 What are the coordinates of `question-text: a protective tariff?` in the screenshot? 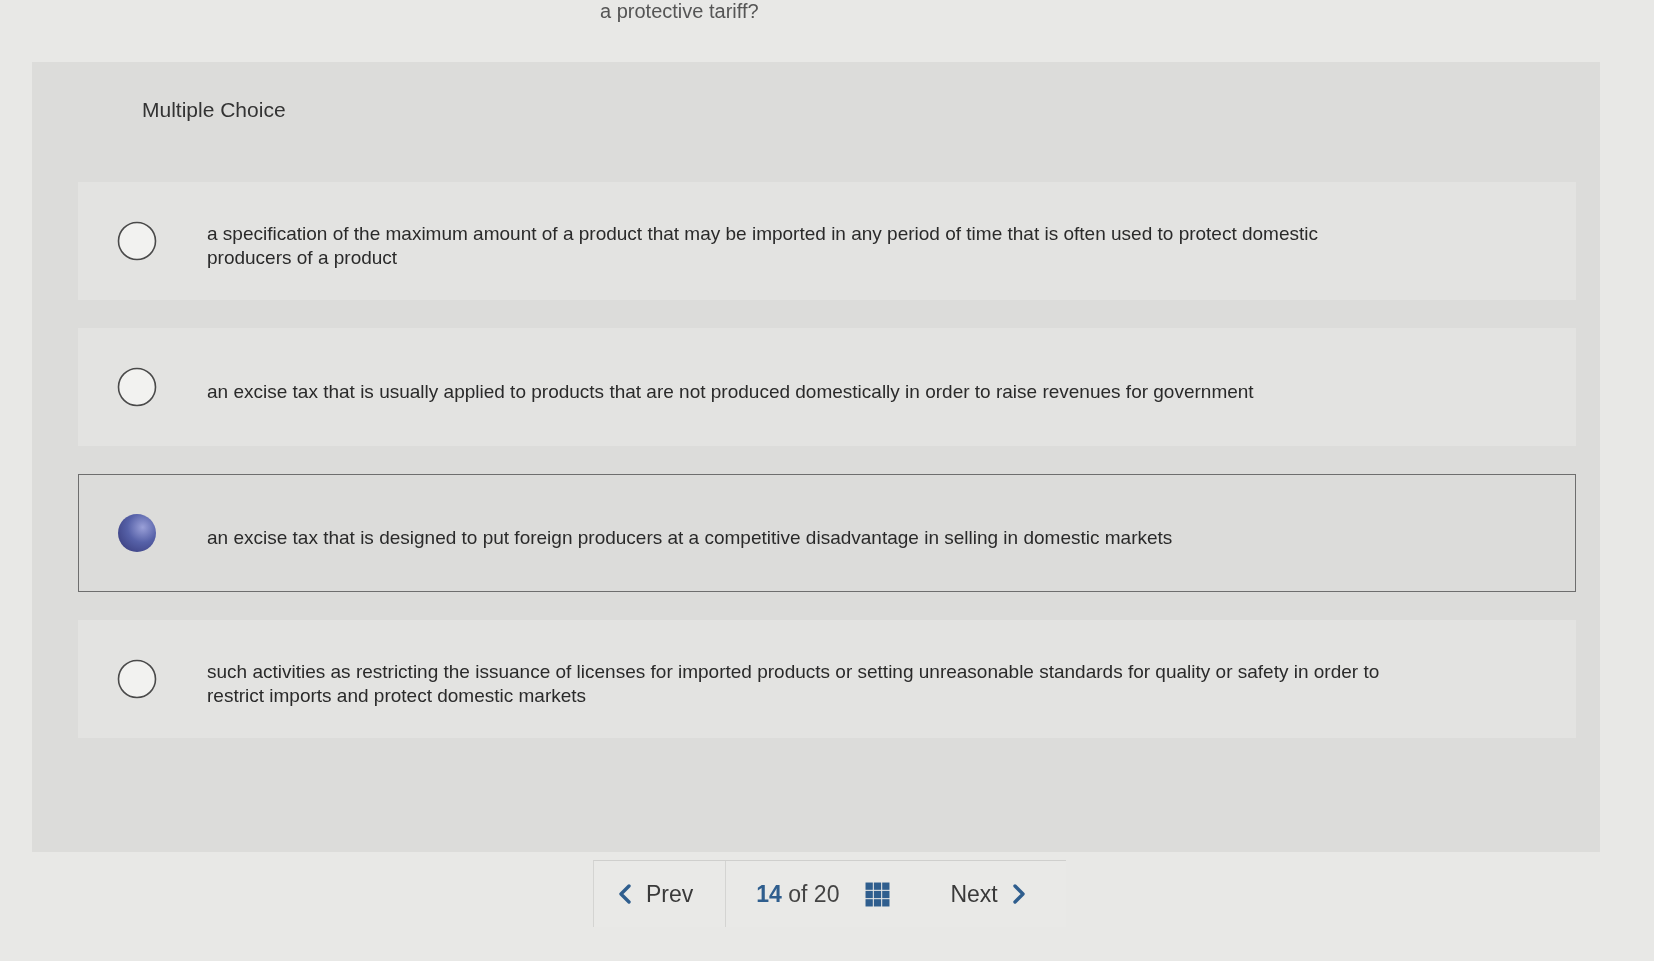 It's located at (679, 11).